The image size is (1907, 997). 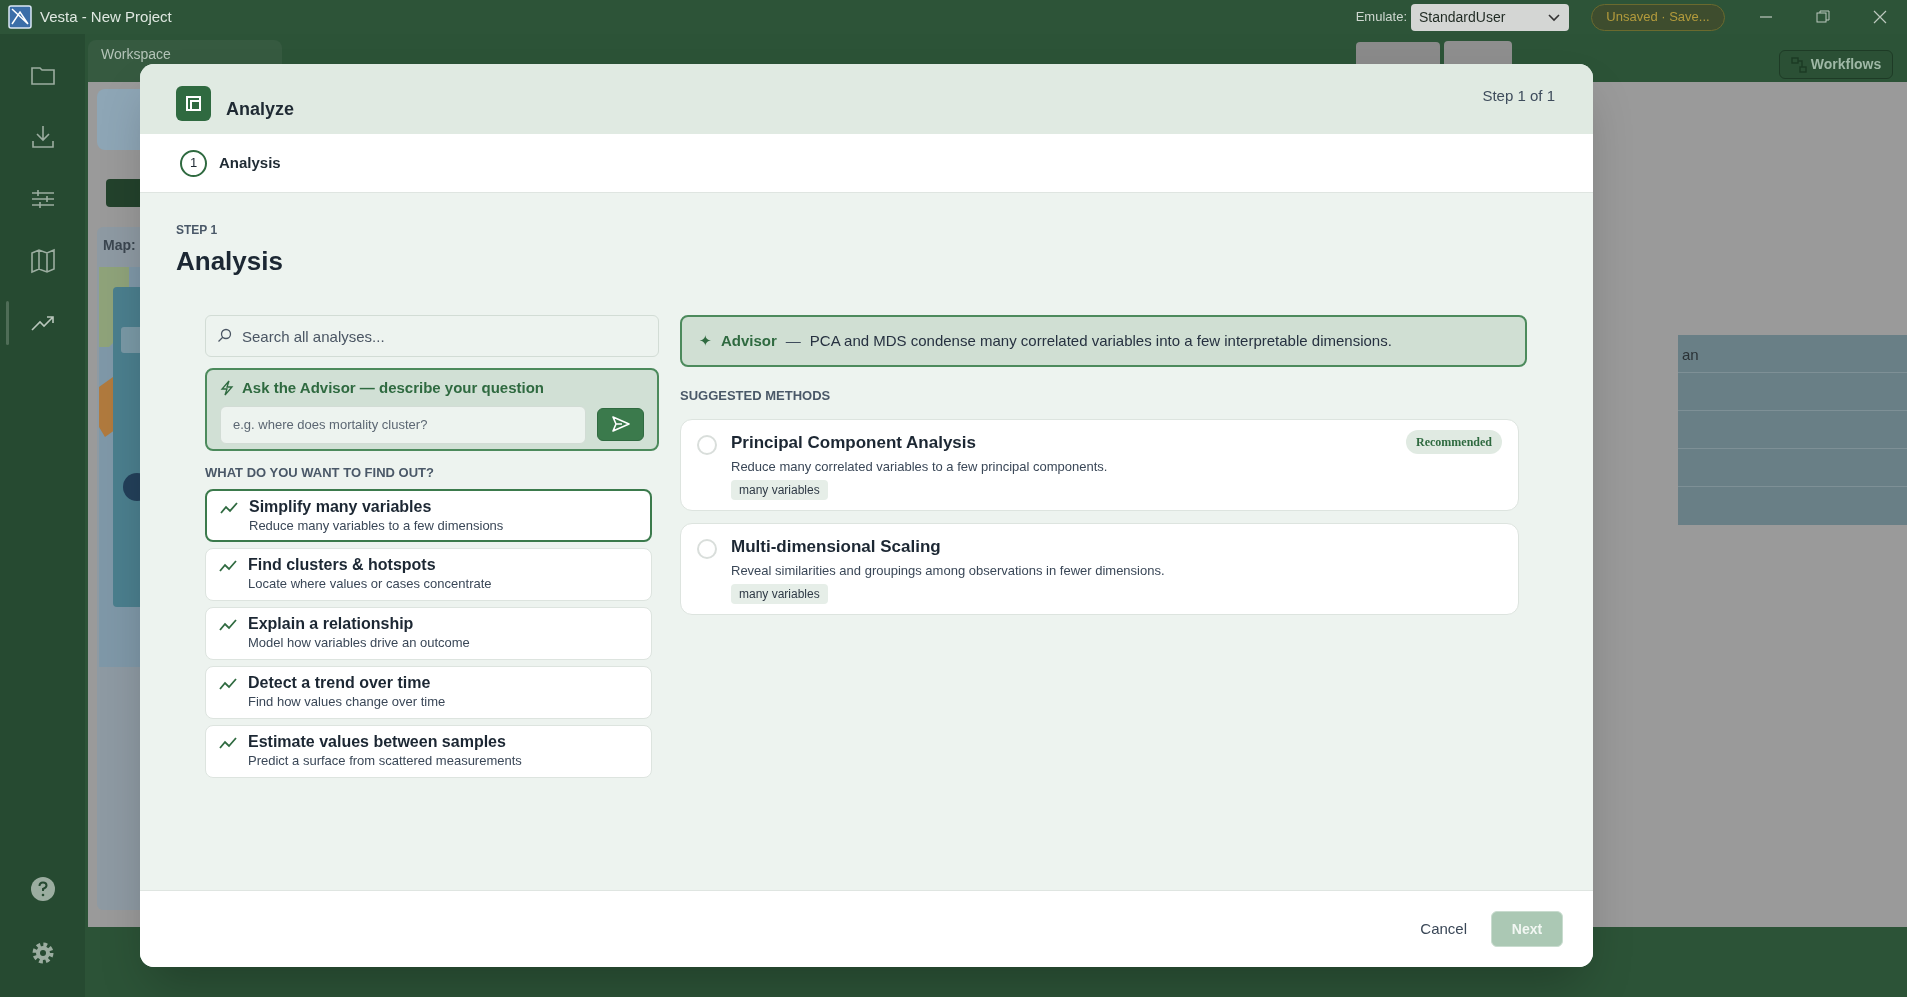 I want to click on analyze-icon, so click(x=193, y=103).